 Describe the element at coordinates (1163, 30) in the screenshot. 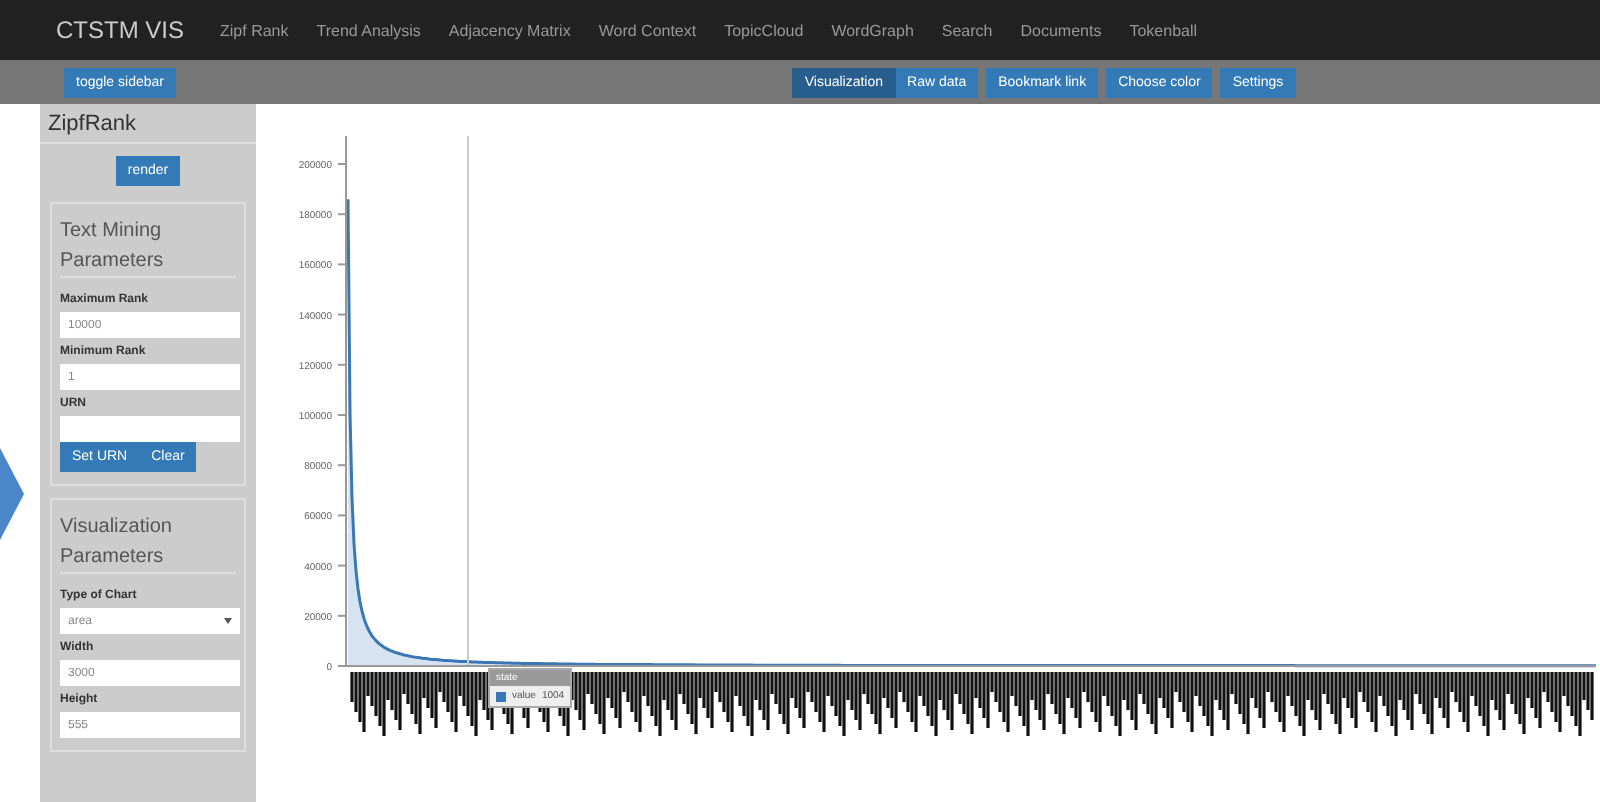

I see `nav-link: Tokenball` at that location.